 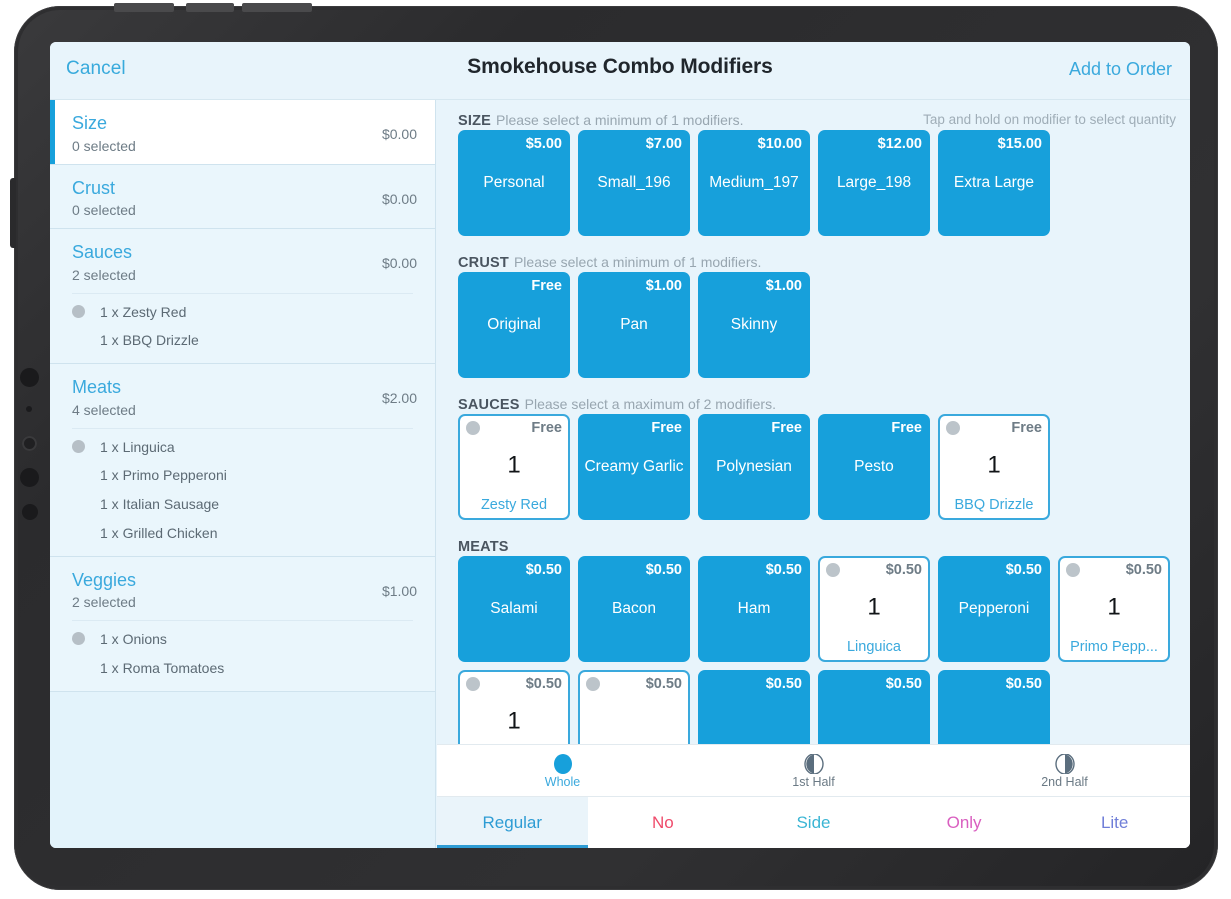 I want to click on list-item: 1 x Linguica, so click(x=242, y=447).